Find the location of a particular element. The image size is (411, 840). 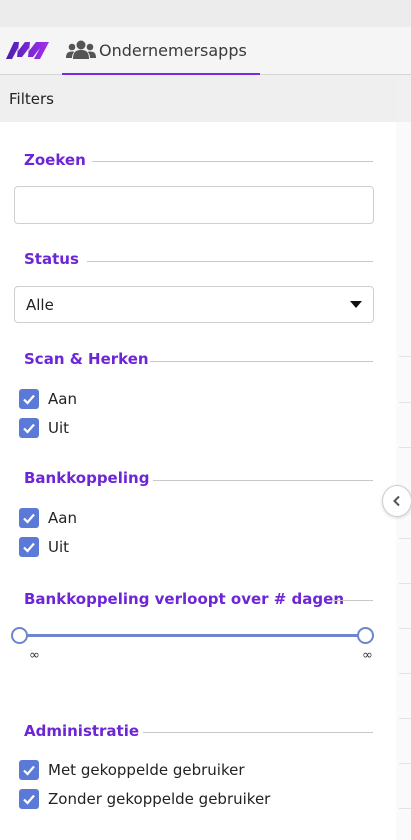

scan-aan-checkbox is located at coordinates (29, 399).